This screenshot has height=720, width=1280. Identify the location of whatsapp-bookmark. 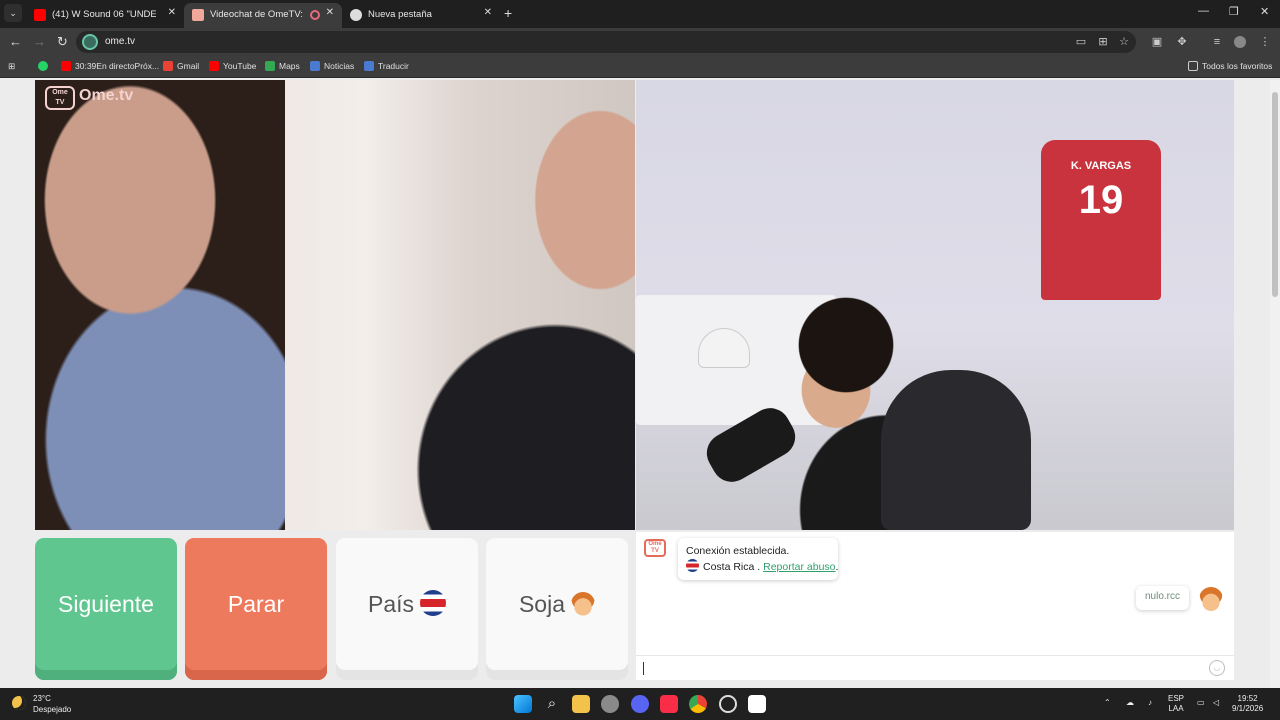
(45, 66).